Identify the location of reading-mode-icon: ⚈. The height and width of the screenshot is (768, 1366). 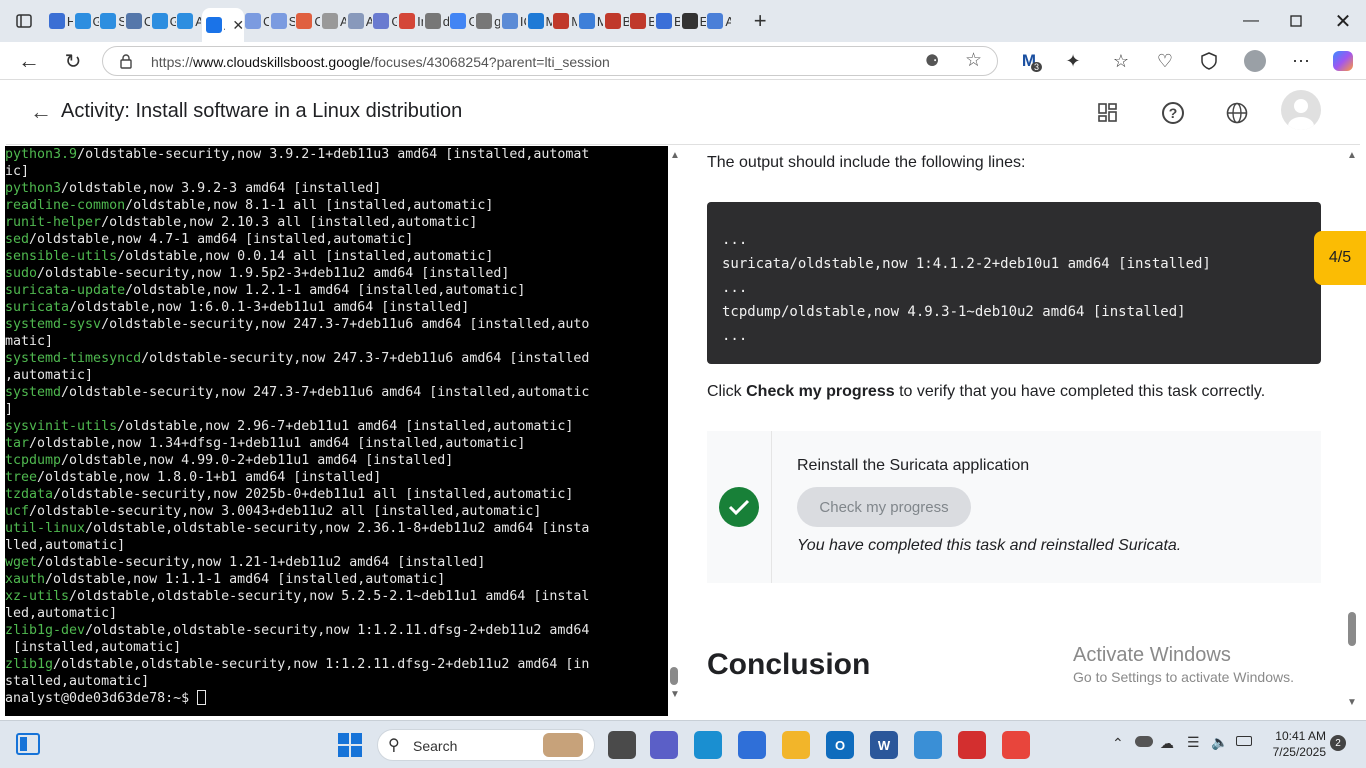
(932, 61).